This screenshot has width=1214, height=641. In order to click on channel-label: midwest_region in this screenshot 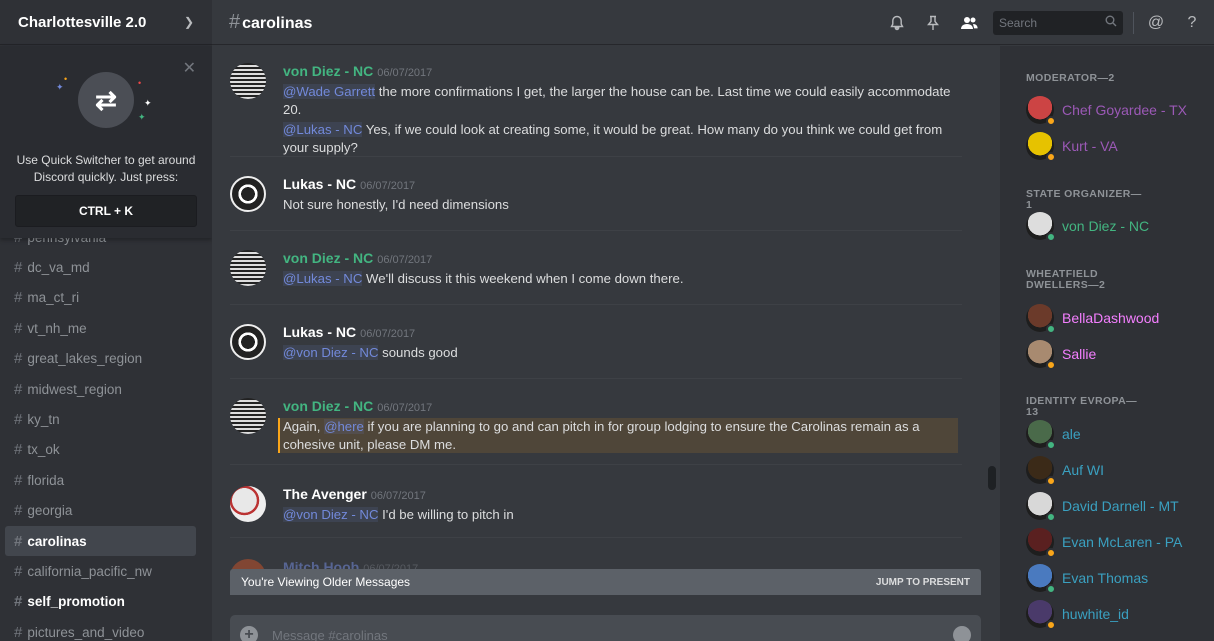, I will do `click(74, 389)`.